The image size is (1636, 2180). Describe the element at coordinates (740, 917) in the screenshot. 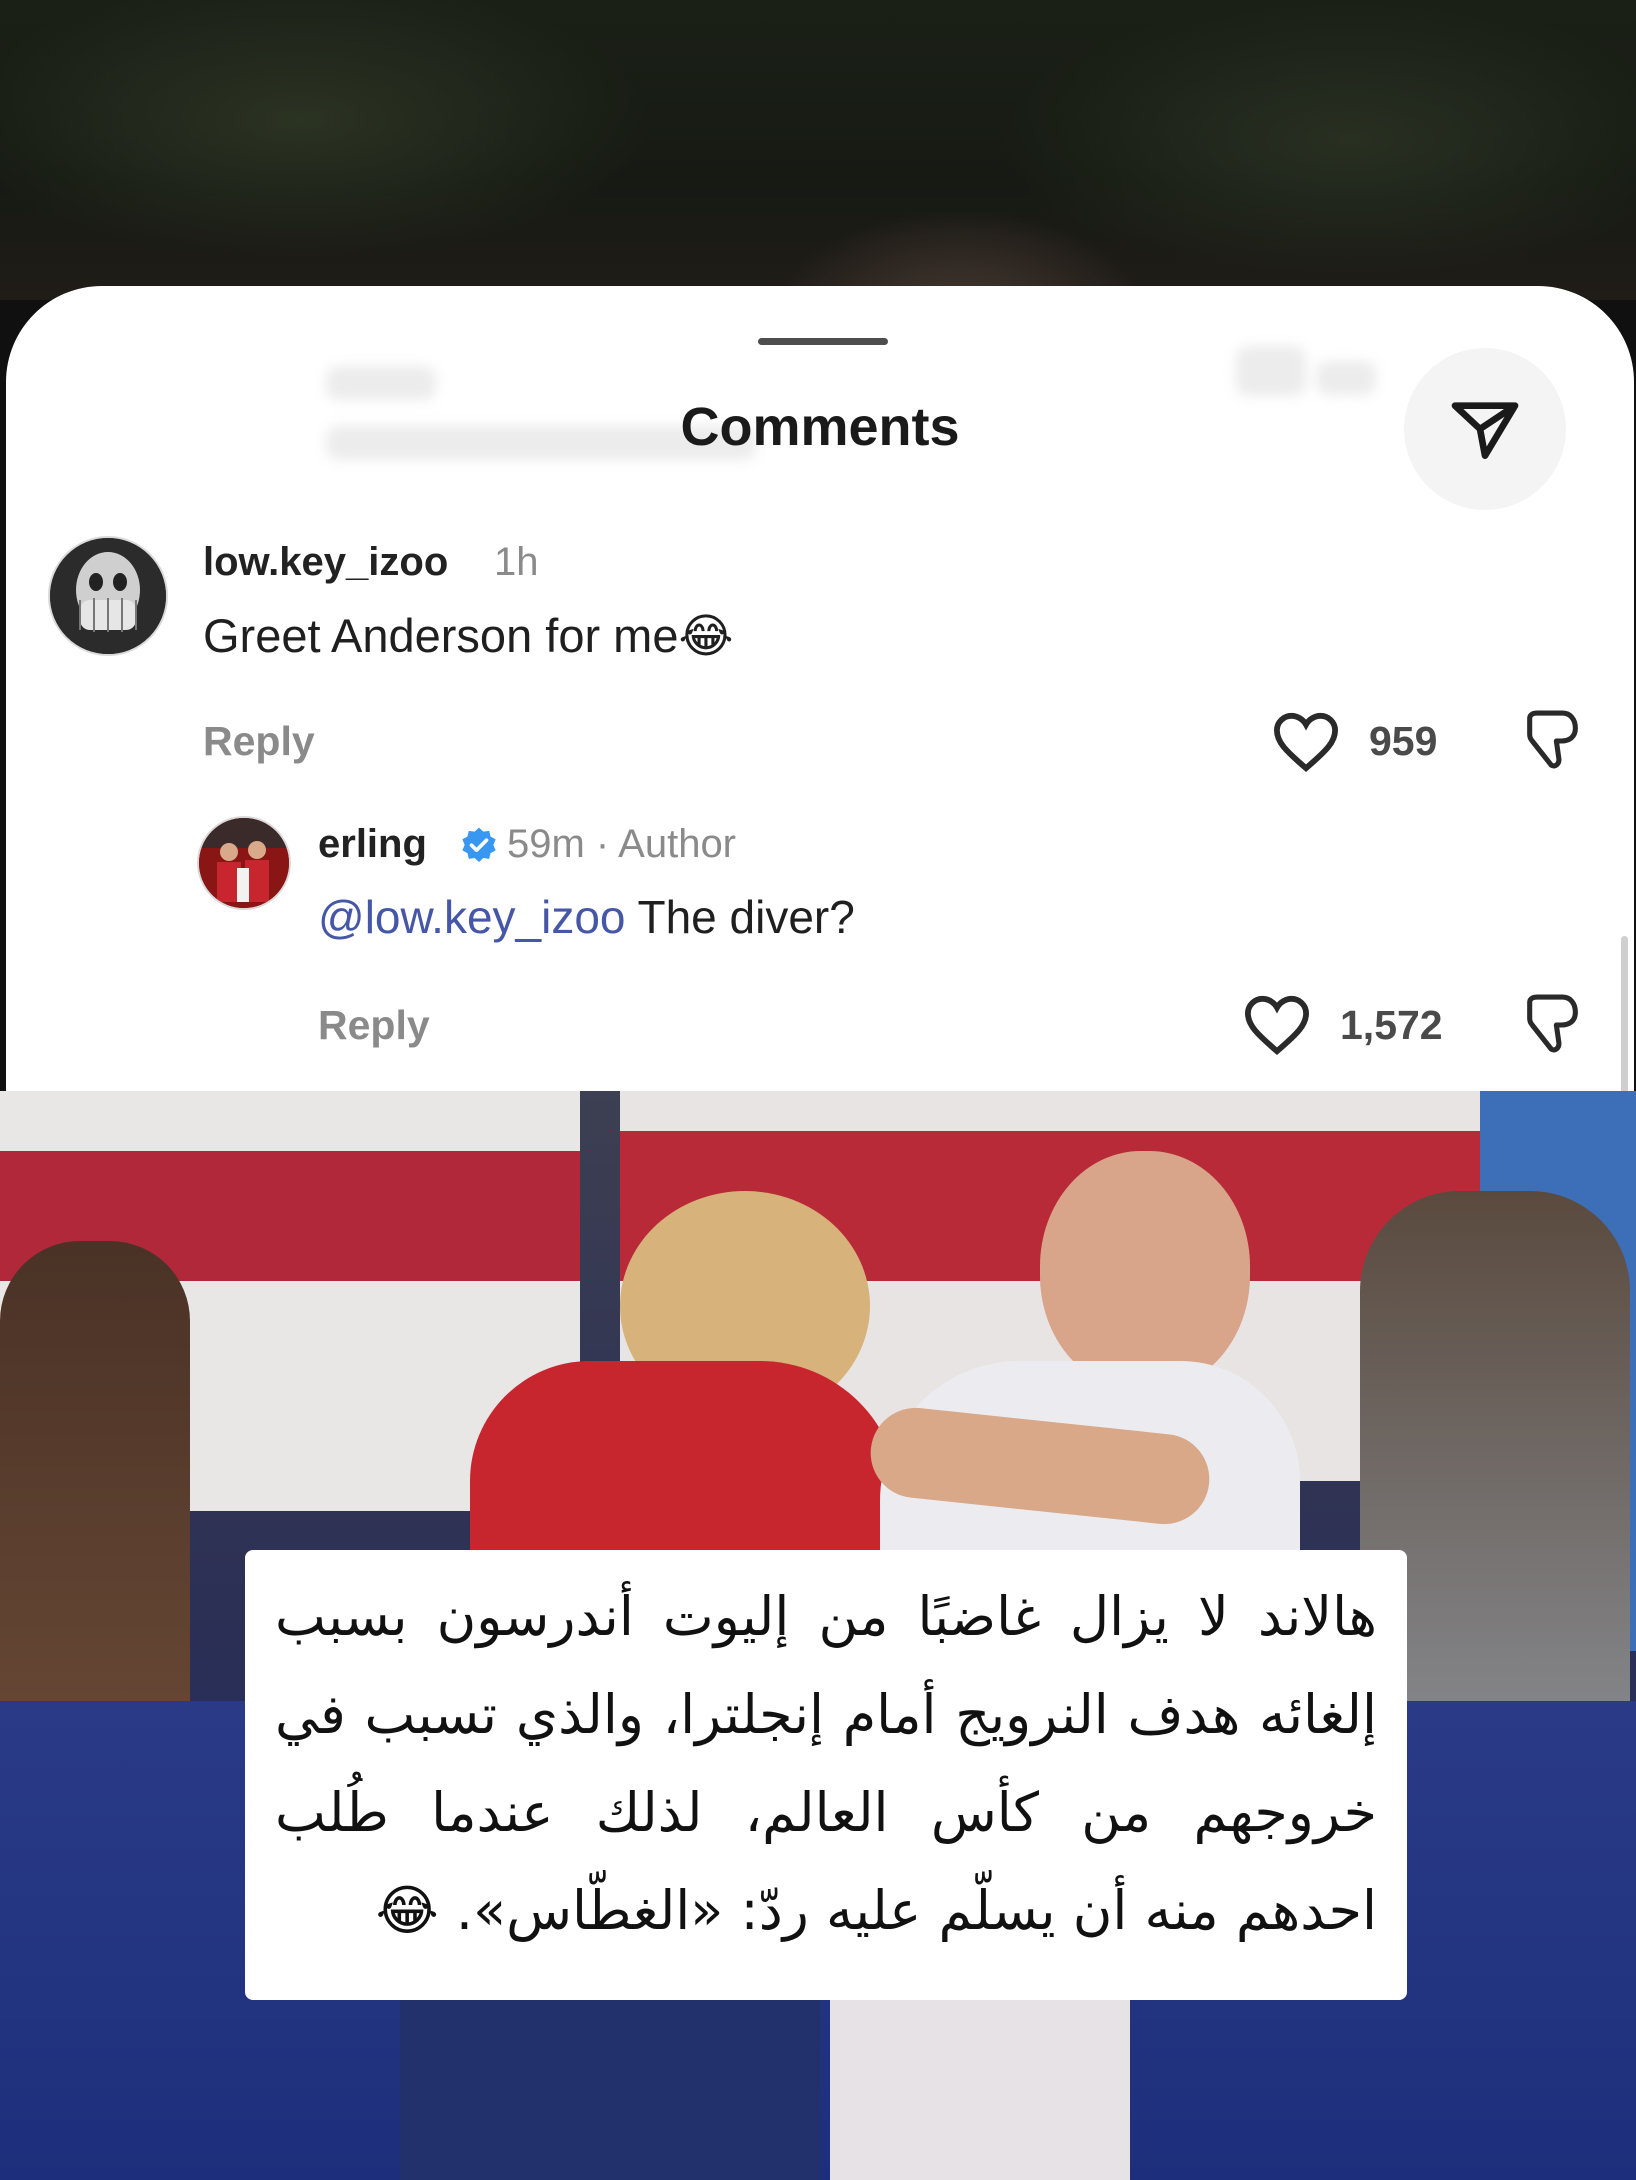

I see `reply-body: The diver?` at that location.